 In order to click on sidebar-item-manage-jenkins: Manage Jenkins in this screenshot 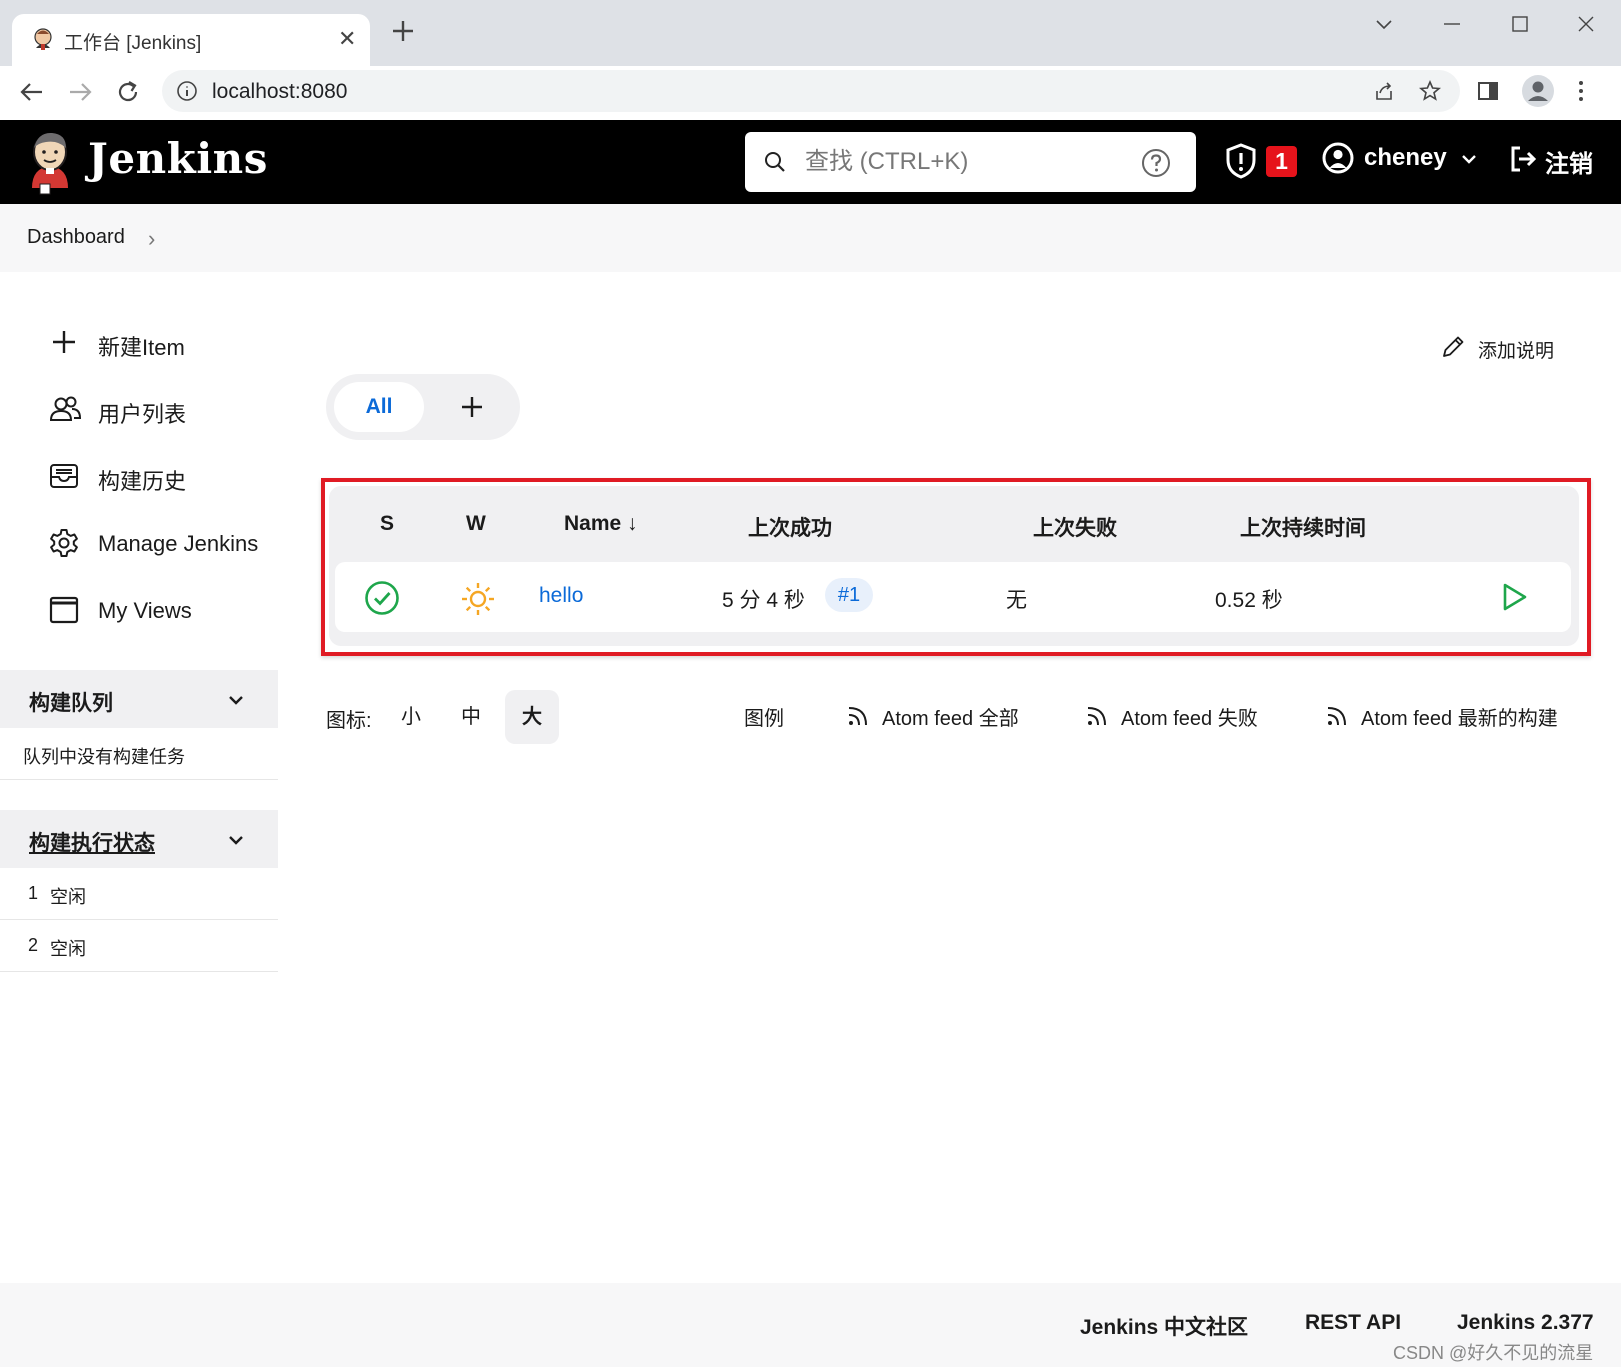, I will do `click(163, 543)`.